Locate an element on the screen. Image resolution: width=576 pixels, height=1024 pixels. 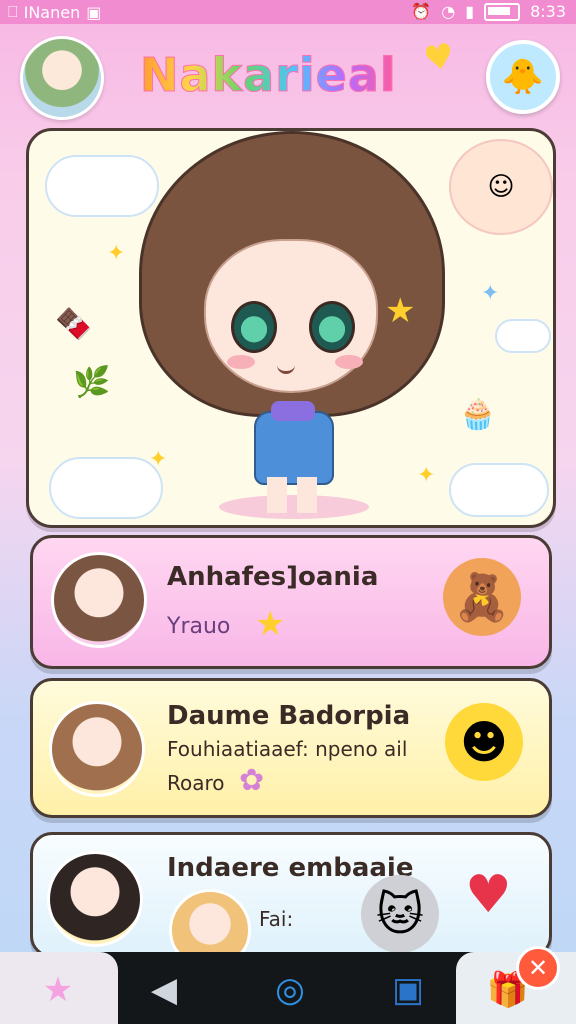
card-title: Anhafes]oania is located at coordinates (273, 577).